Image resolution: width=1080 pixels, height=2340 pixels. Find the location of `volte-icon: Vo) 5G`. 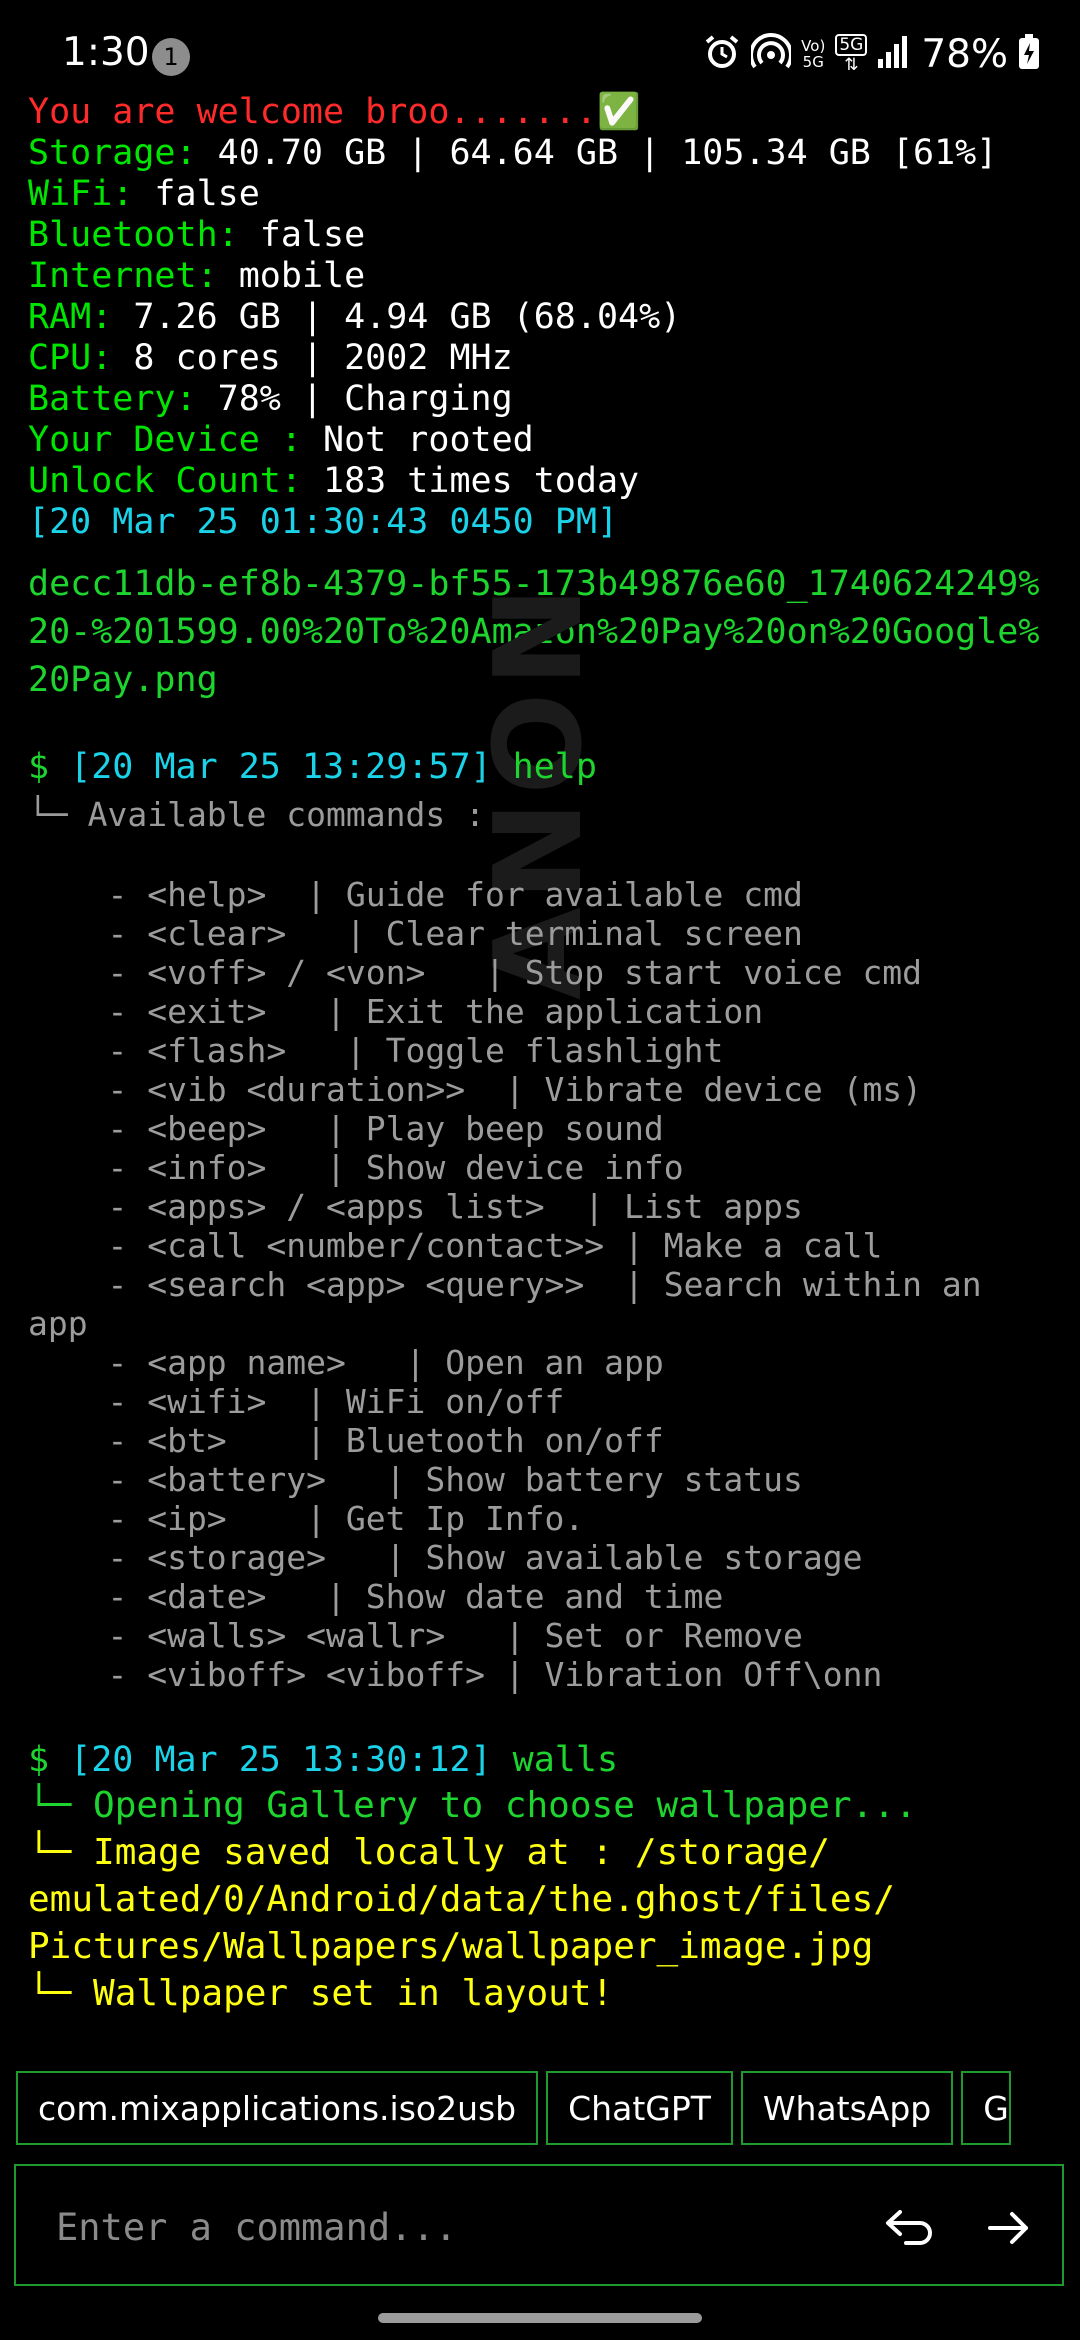

volte-icon: Vo) 5G is located at coordinates (813, 54).